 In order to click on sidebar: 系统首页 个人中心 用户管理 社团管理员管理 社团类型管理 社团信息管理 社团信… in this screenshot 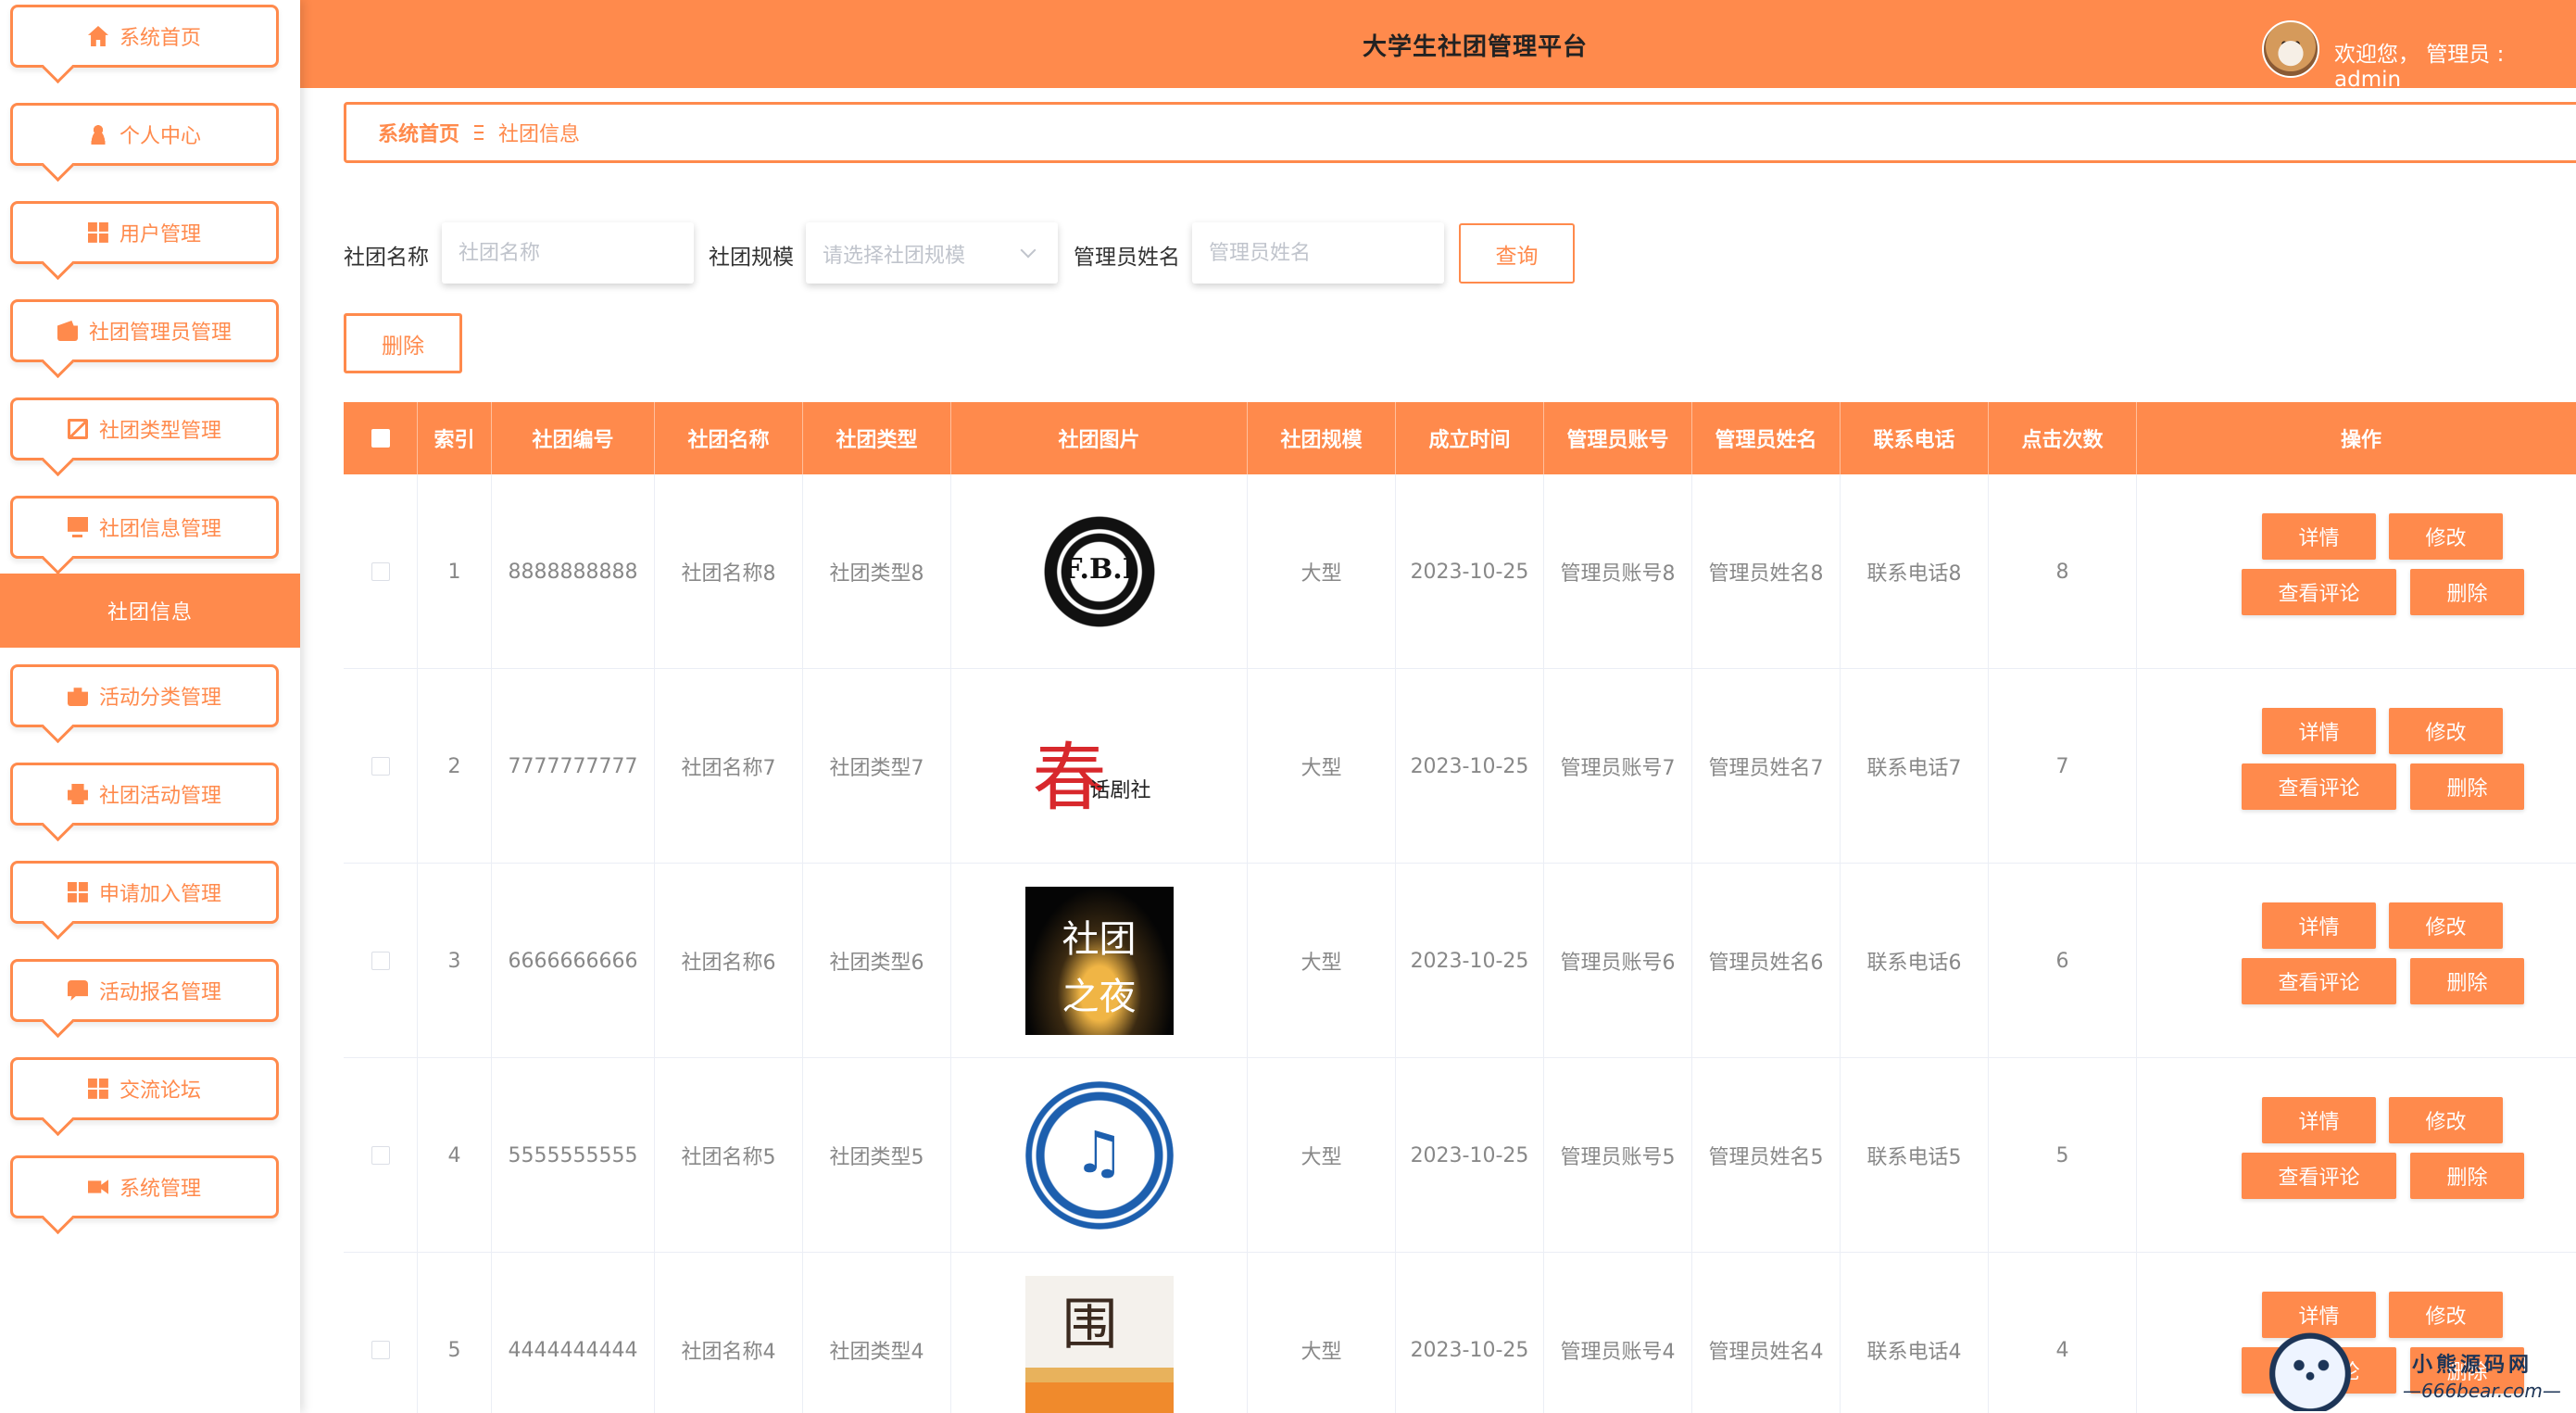, I will do `click(150, 706)`.